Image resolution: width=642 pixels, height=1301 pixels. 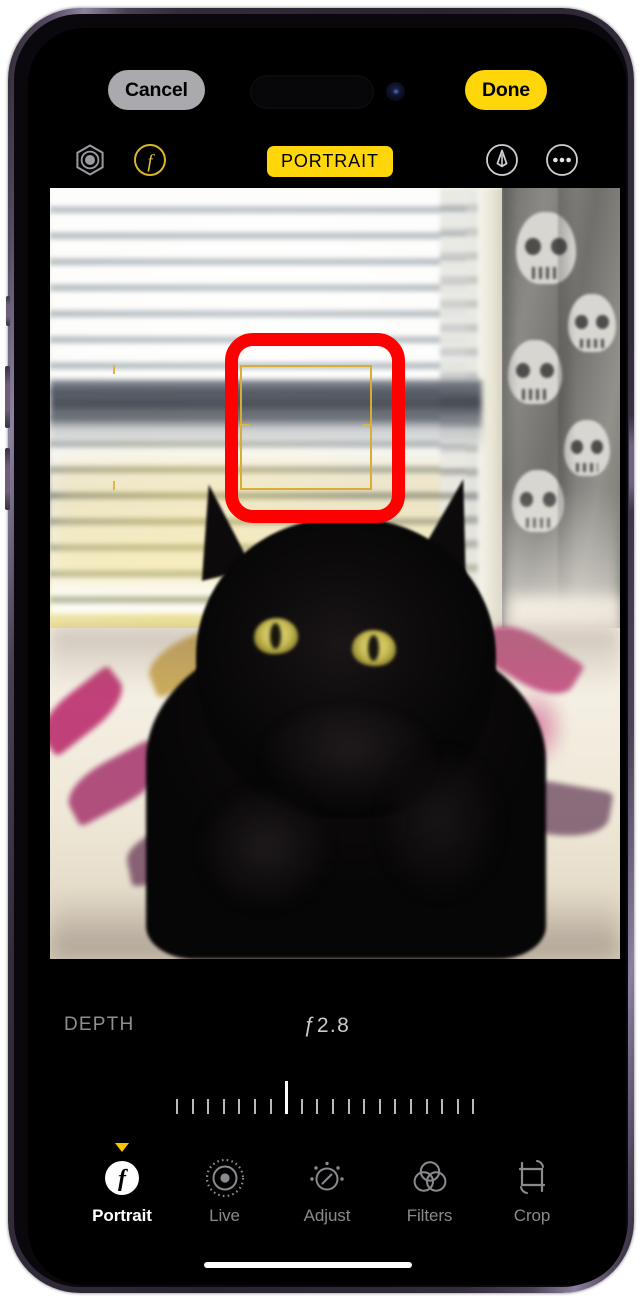 I want to click on tab-portrait-label: Portrait, so click(x=122, y=1215).